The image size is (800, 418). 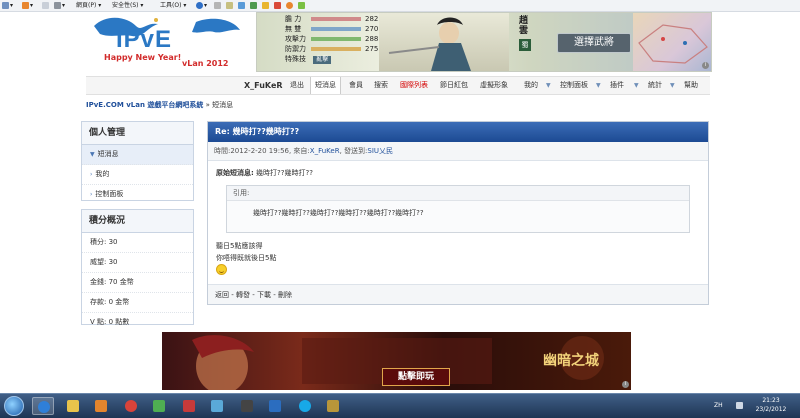 I want to click on nav-festival-red: 節日紅包, so click(x=454, y=85).